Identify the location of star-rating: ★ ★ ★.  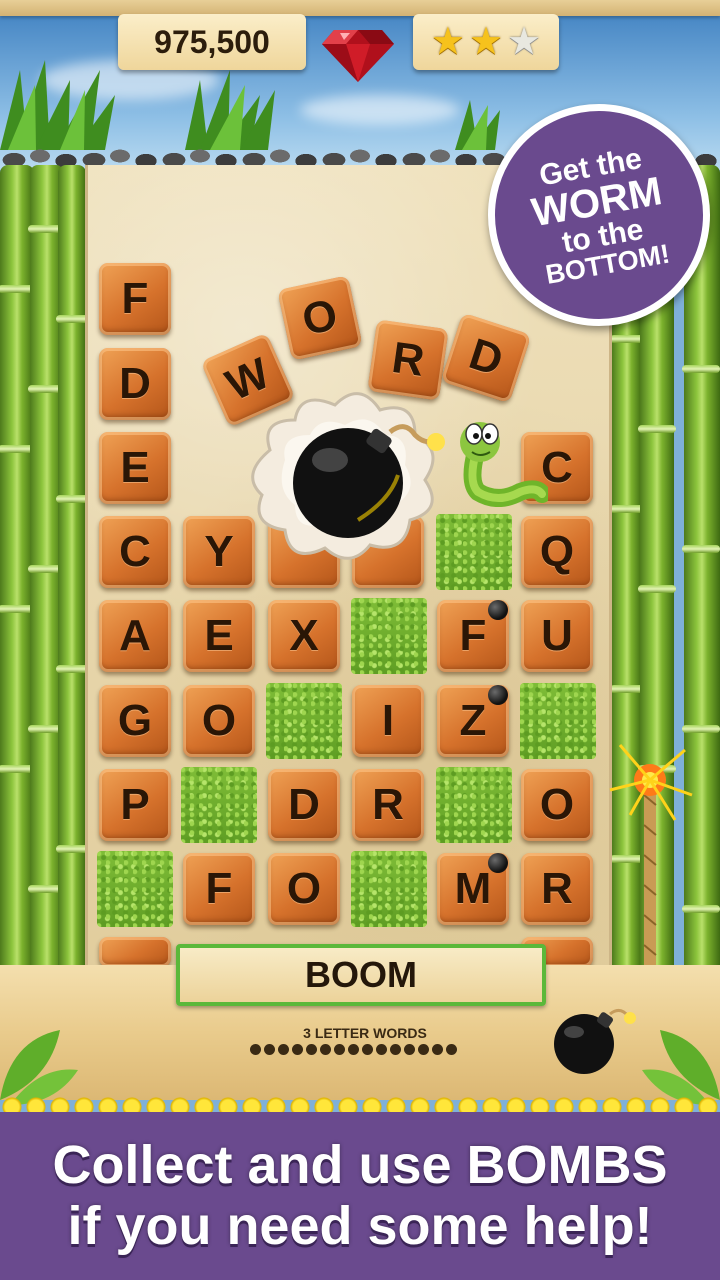
(486, 42).